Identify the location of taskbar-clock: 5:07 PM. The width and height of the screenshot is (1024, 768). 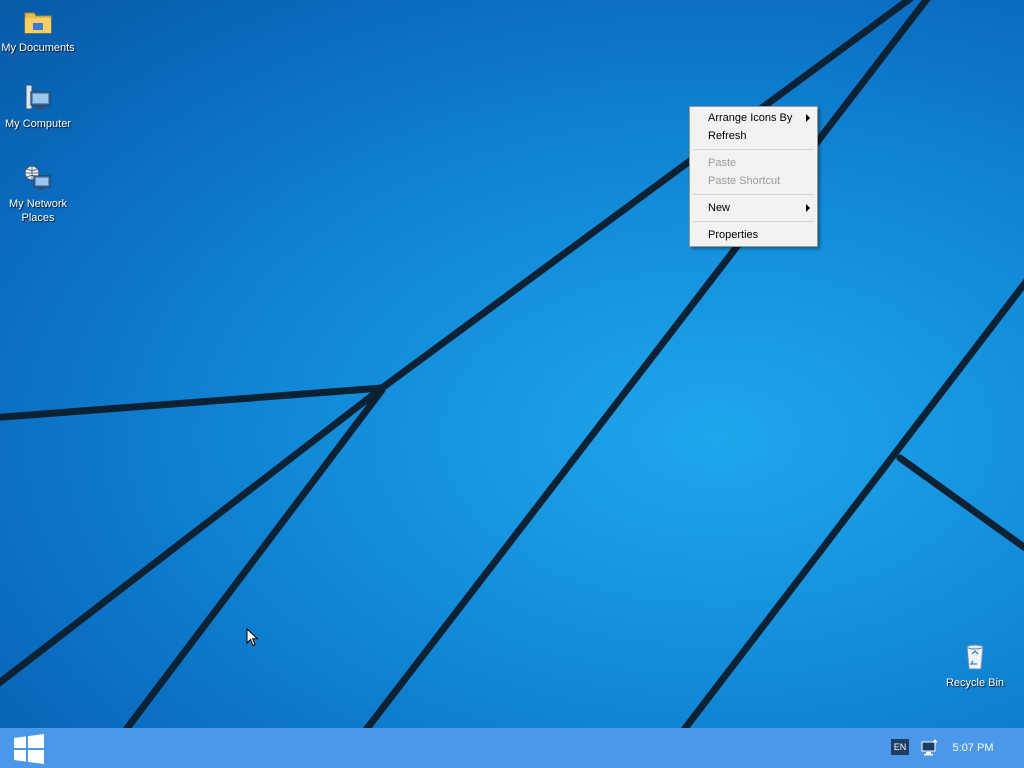
(973, 748).